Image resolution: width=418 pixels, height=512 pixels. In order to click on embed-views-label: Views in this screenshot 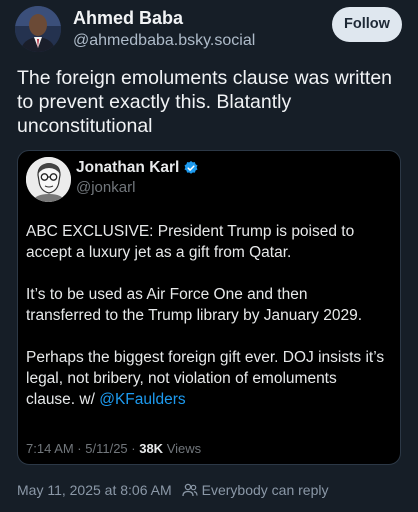, I will do `click(182, 448)`.